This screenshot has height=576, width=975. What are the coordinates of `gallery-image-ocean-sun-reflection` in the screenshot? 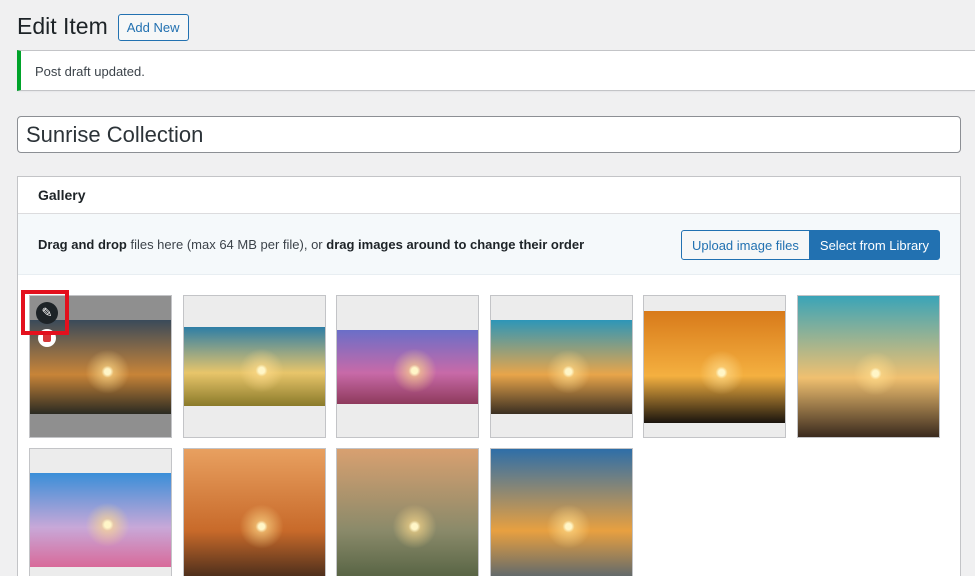 It's located at (561, 512).